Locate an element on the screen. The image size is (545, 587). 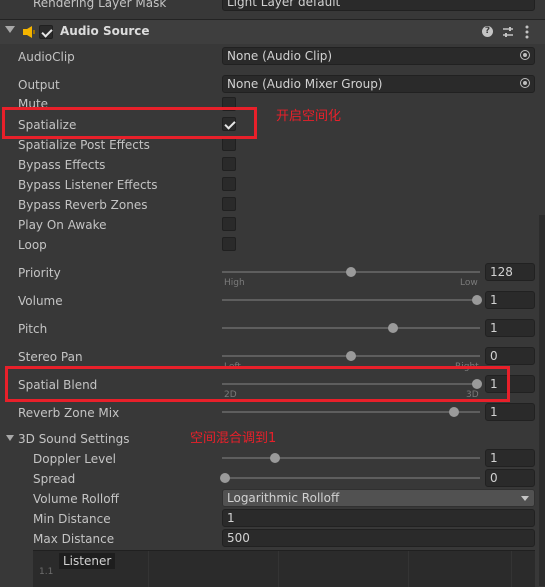
bypass-effects-label: Bypass Effects is located at coordinates (62, 165).